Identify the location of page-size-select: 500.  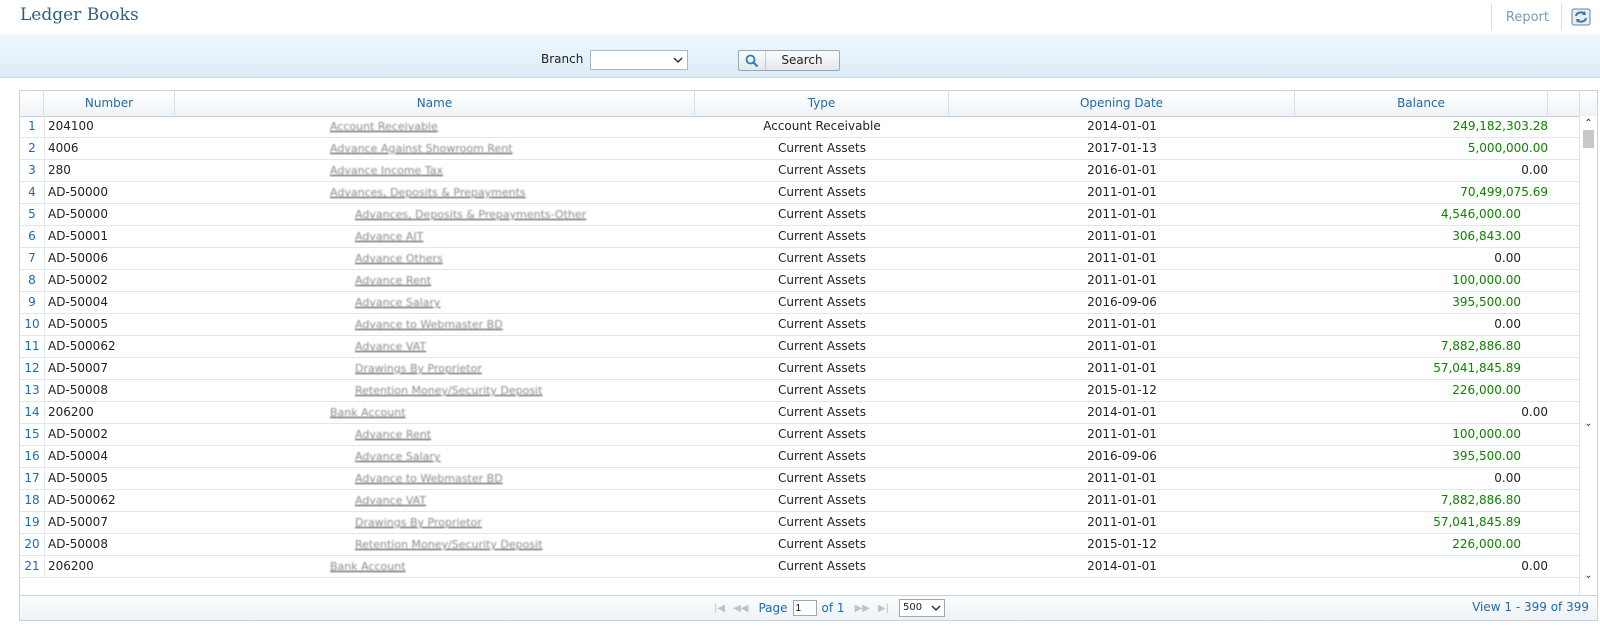
(921, 608).